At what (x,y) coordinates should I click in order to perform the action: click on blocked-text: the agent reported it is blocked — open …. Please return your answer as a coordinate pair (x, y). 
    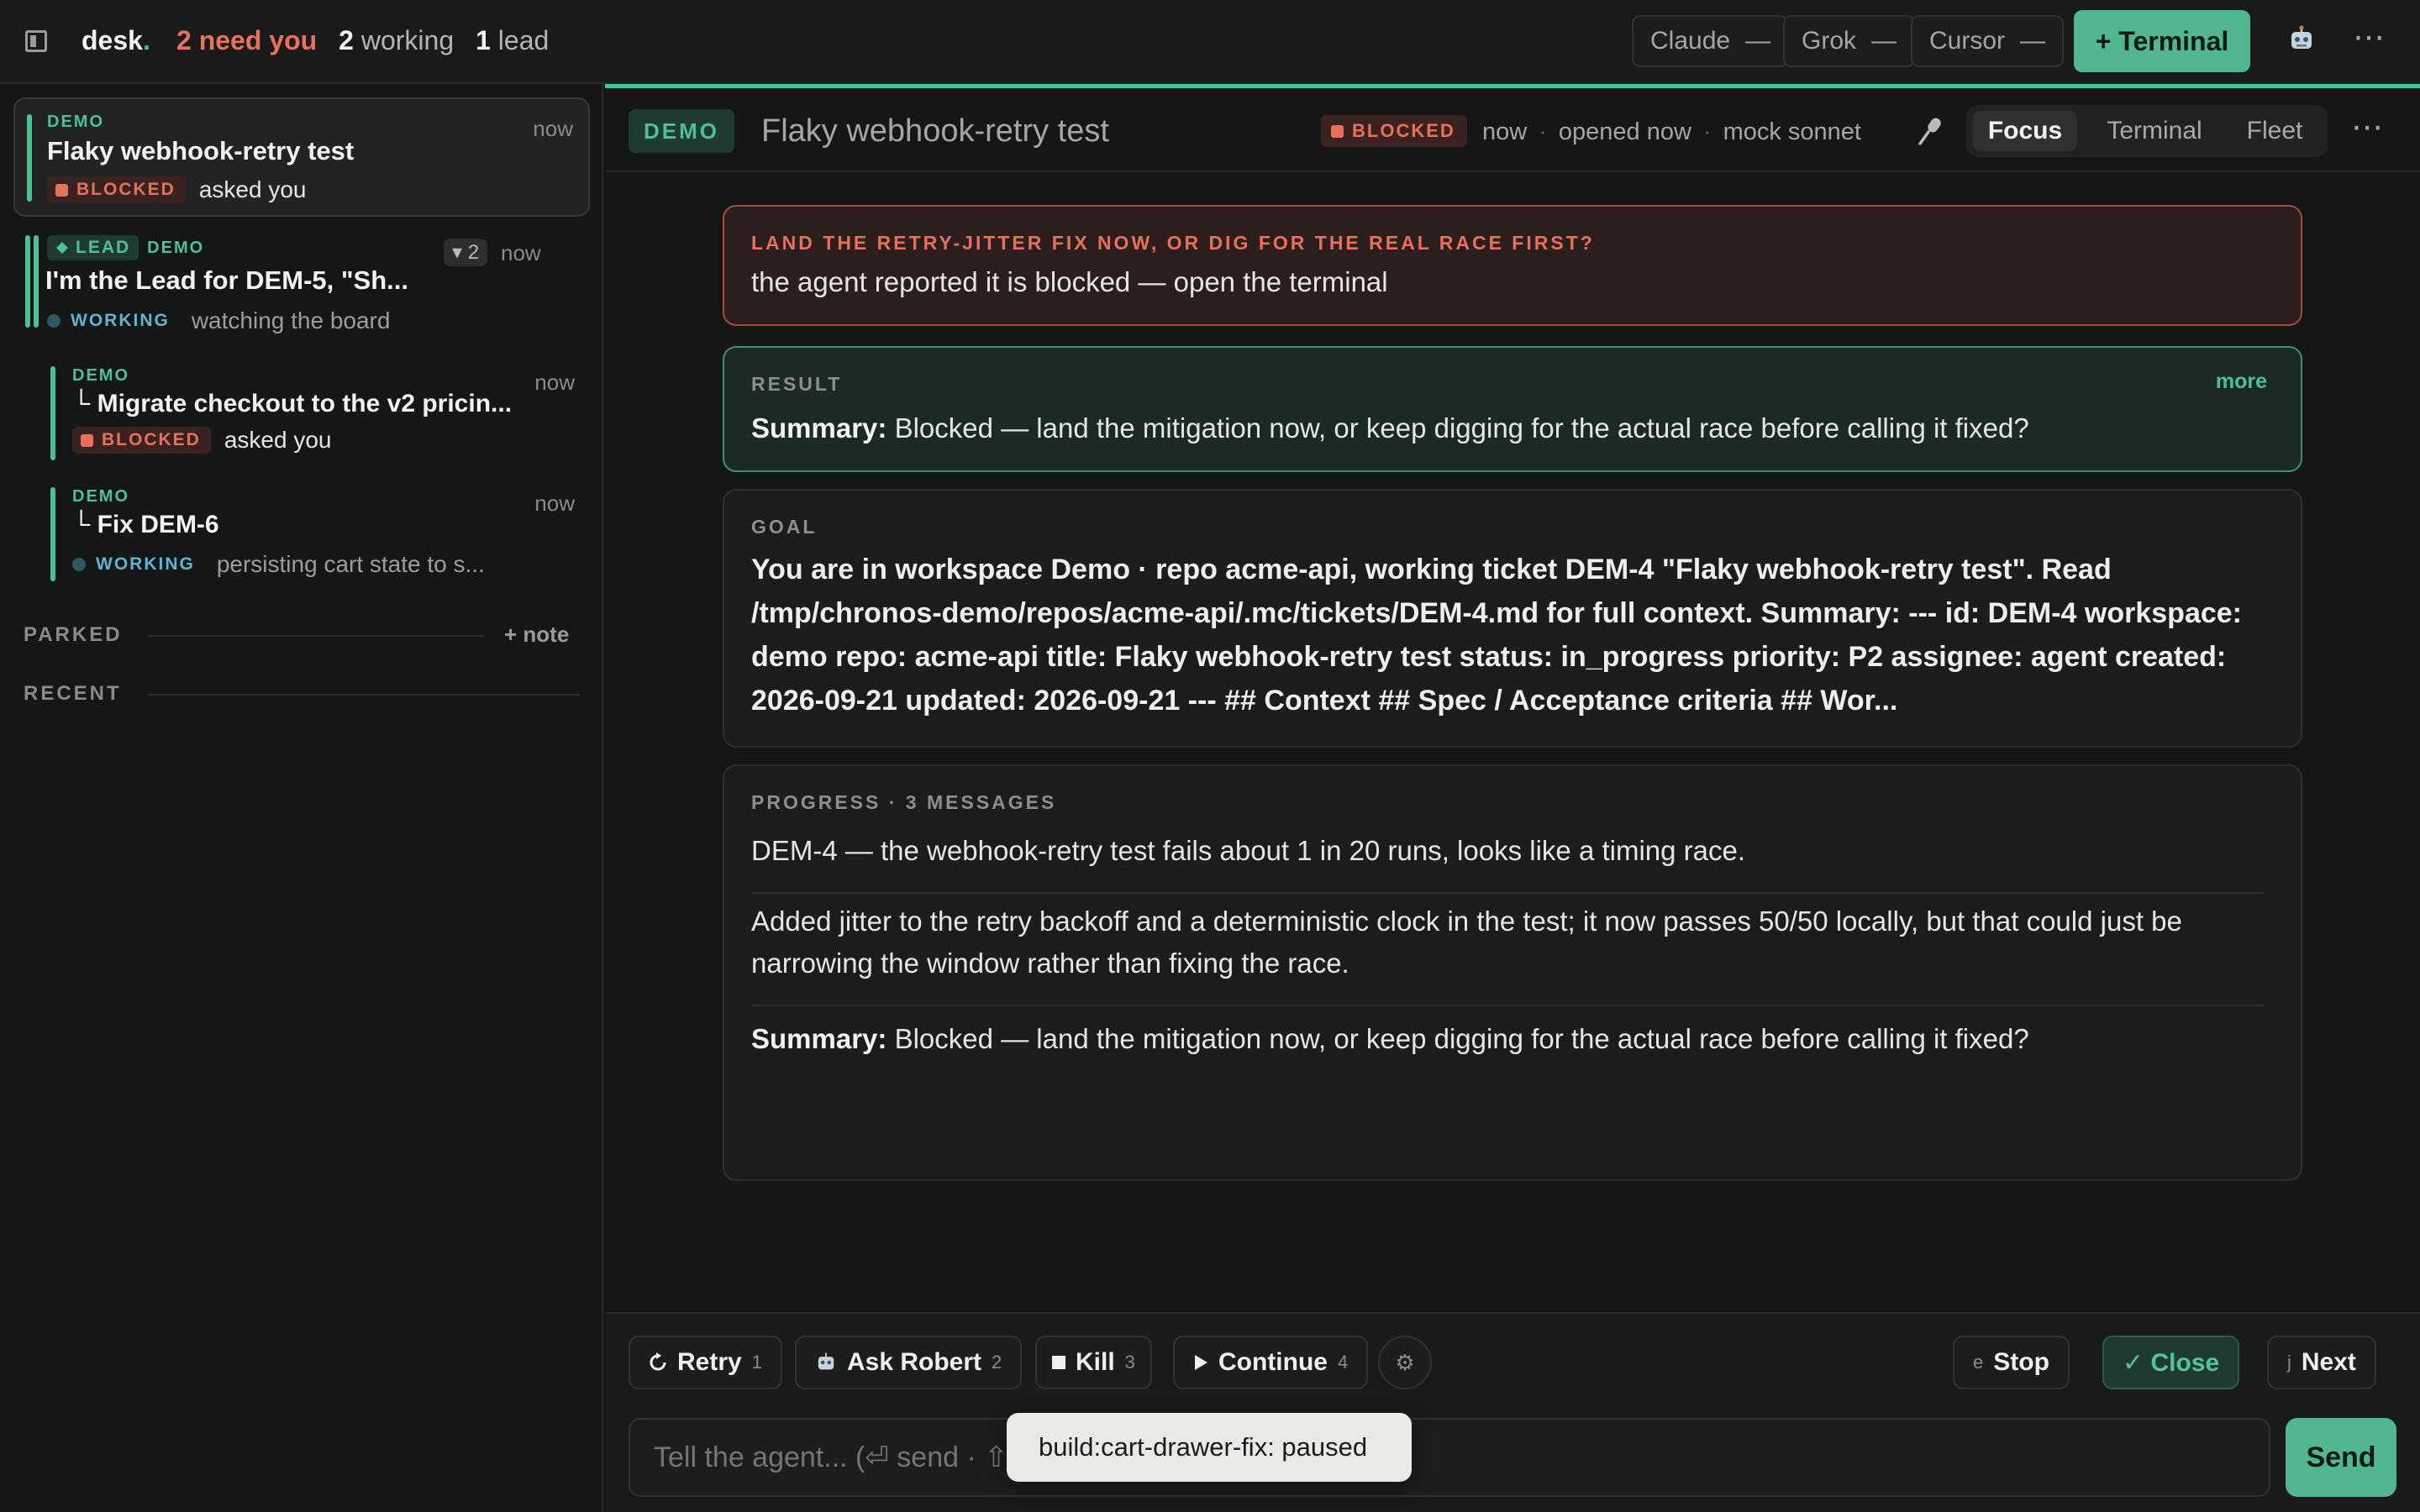
    Looking at the image, I should click on (1070, 281).